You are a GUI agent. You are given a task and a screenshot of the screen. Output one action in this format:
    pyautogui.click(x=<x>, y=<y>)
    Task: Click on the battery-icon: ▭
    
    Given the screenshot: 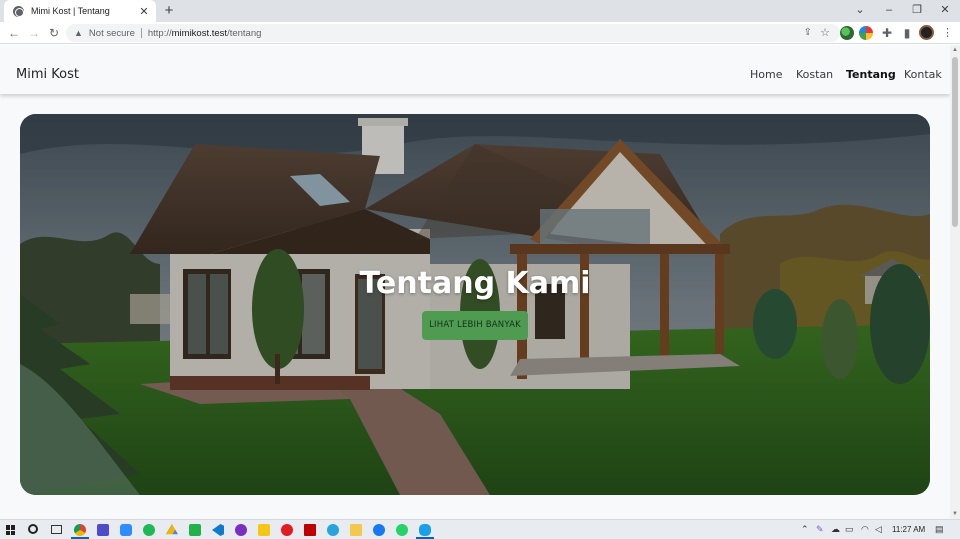 What is the action you would take?
    pyautogui.click(x=849, y=529)
    